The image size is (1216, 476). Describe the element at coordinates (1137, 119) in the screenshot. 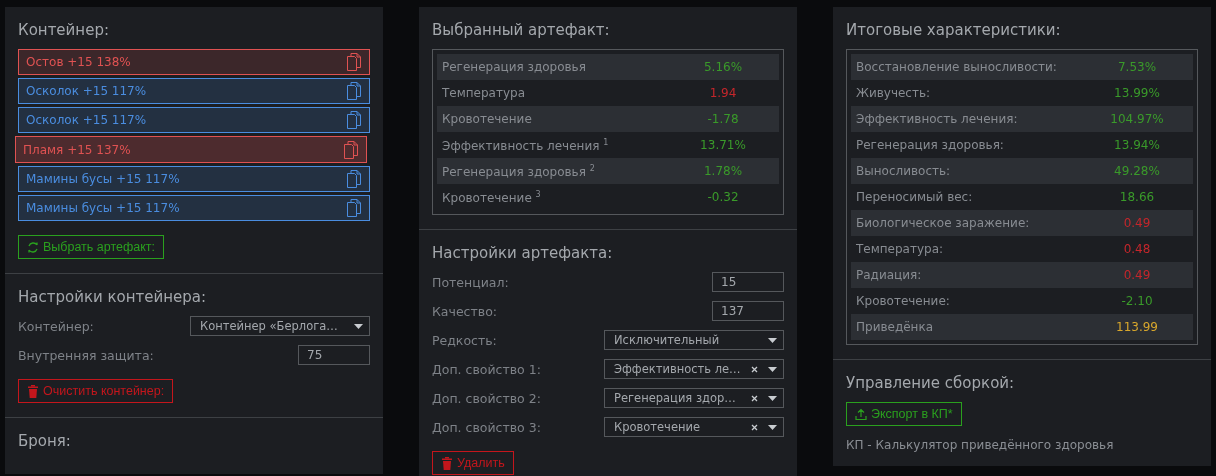

I see `stat-value: 104.97%` at that location.